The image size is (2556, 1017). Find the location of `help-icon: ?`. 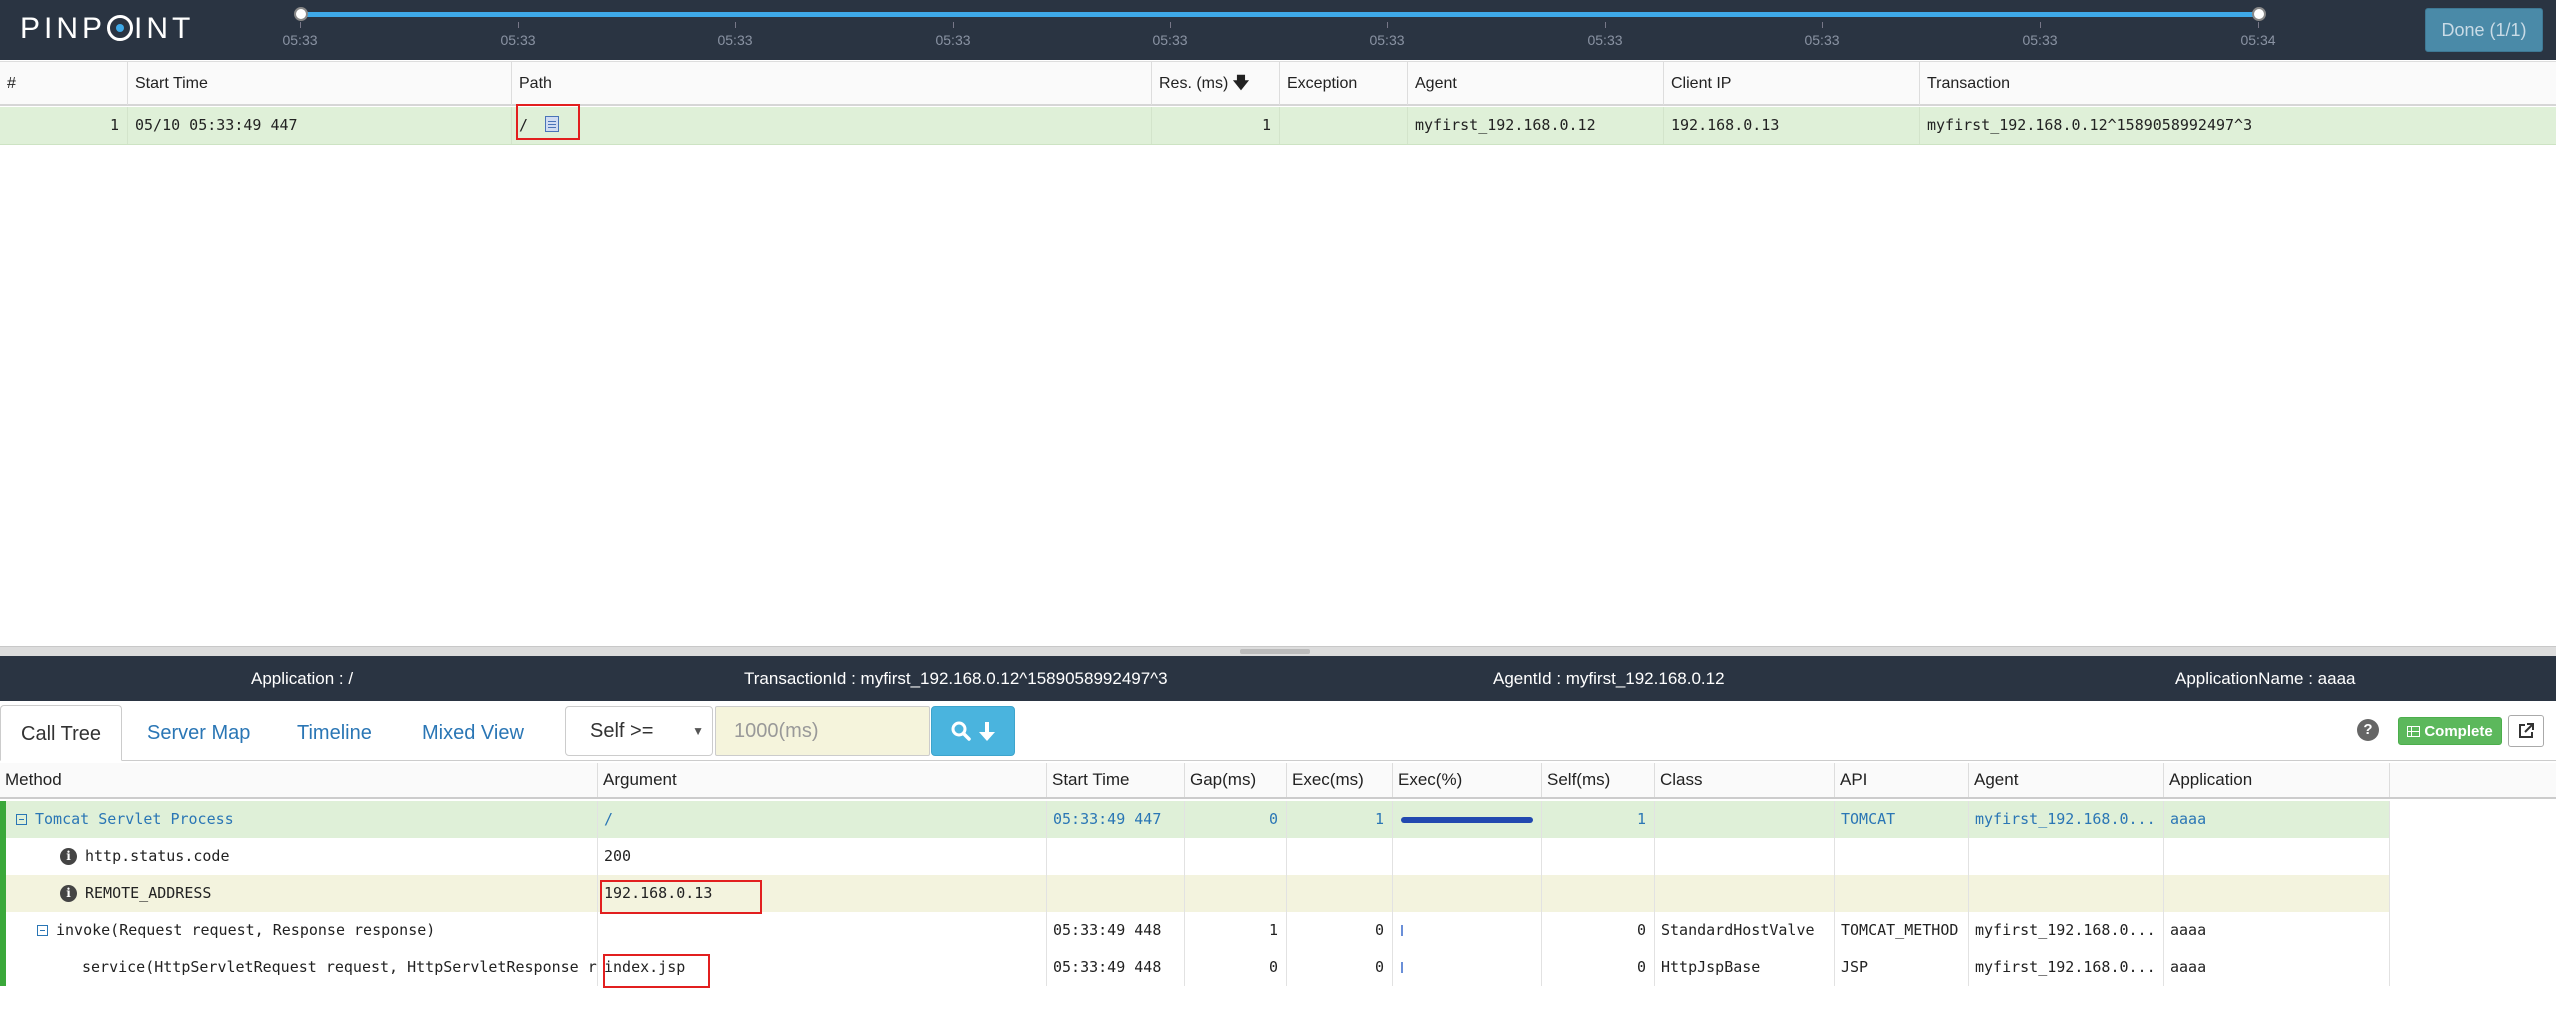

help-icon: ? is located at coordinates (2368, 730).